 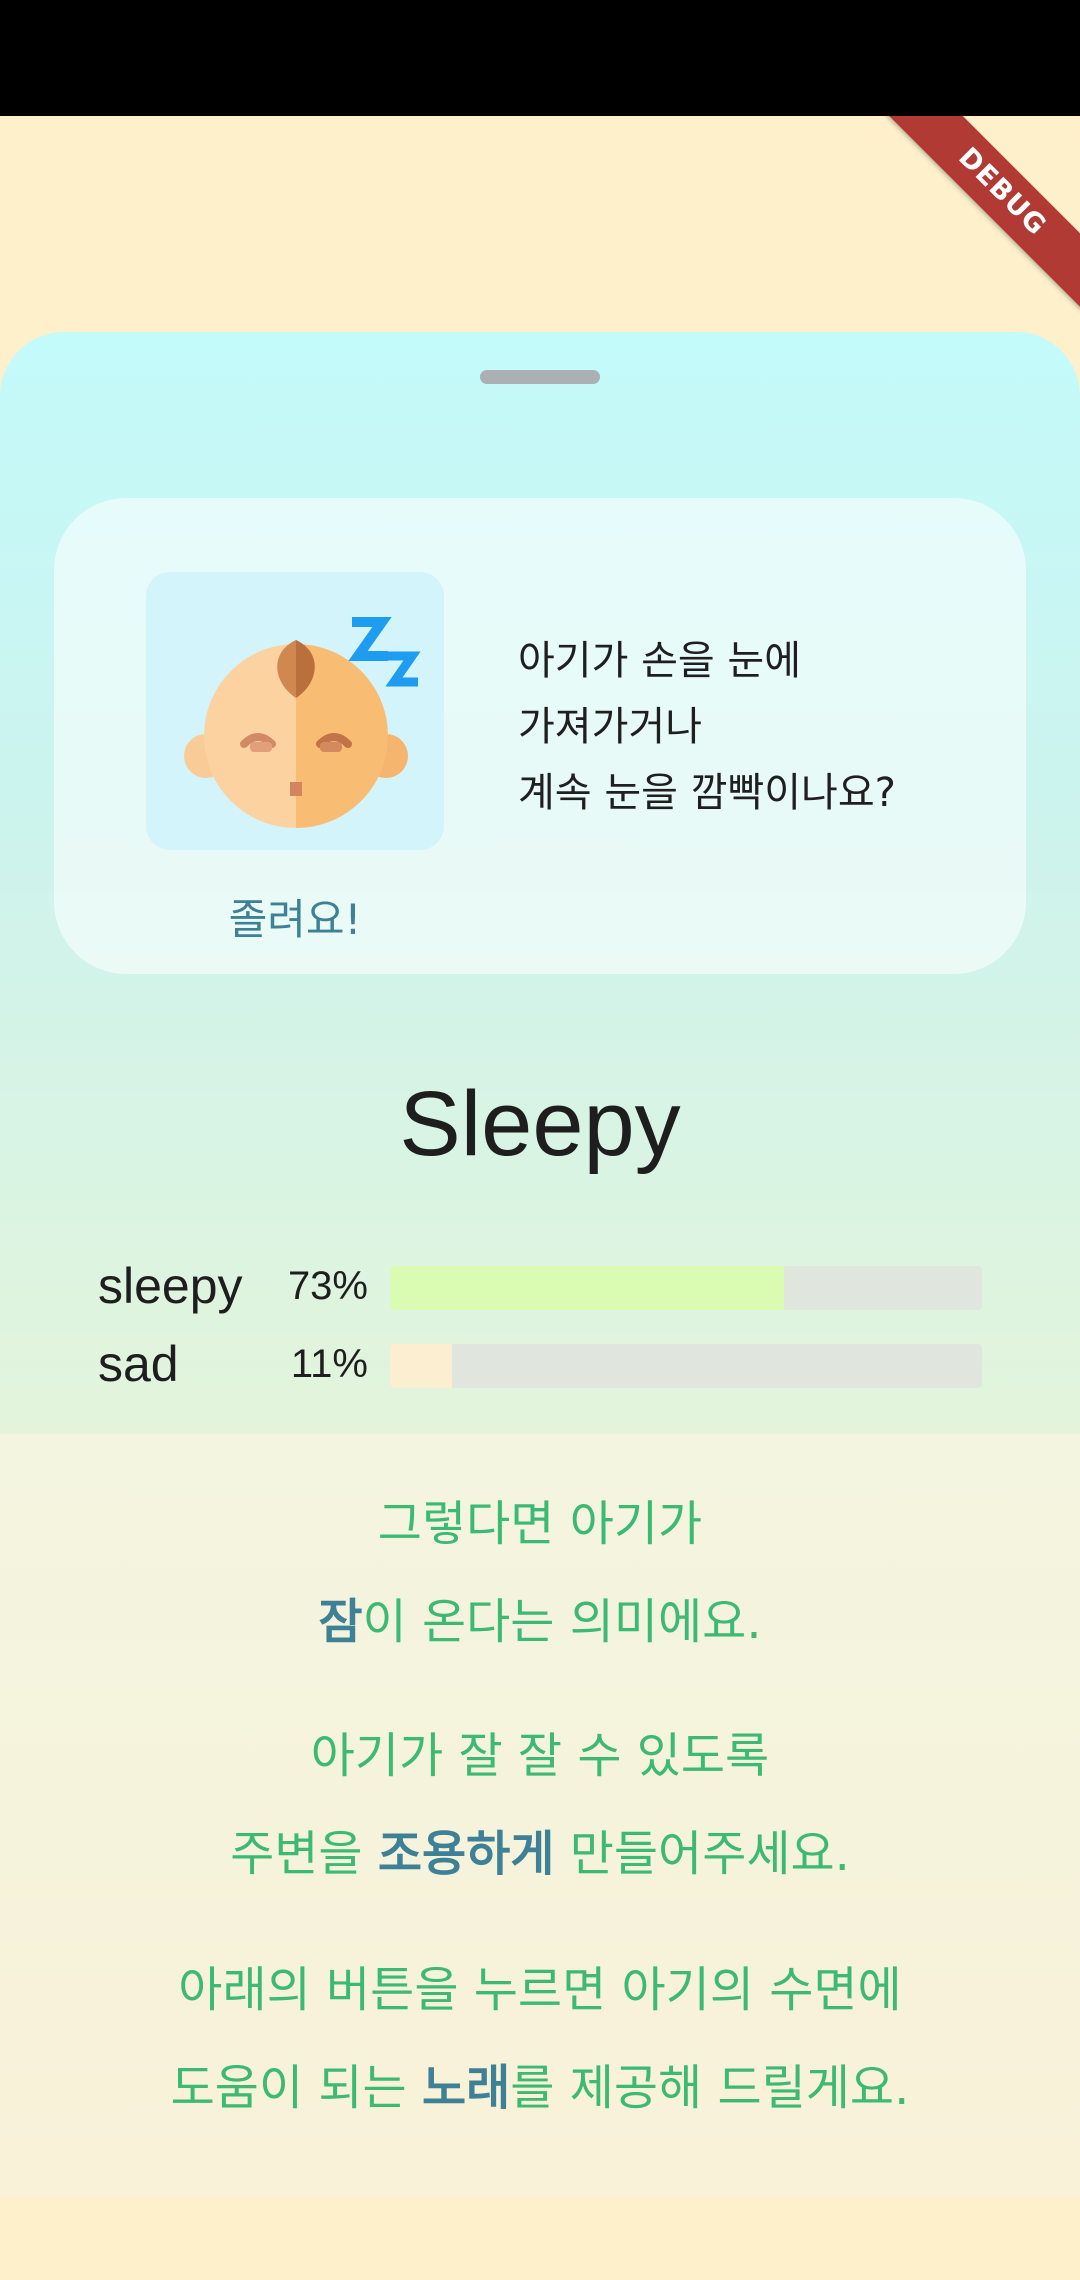 I want to click on question-line: 아기가 손을 눈에, so click(x=660, y=661).